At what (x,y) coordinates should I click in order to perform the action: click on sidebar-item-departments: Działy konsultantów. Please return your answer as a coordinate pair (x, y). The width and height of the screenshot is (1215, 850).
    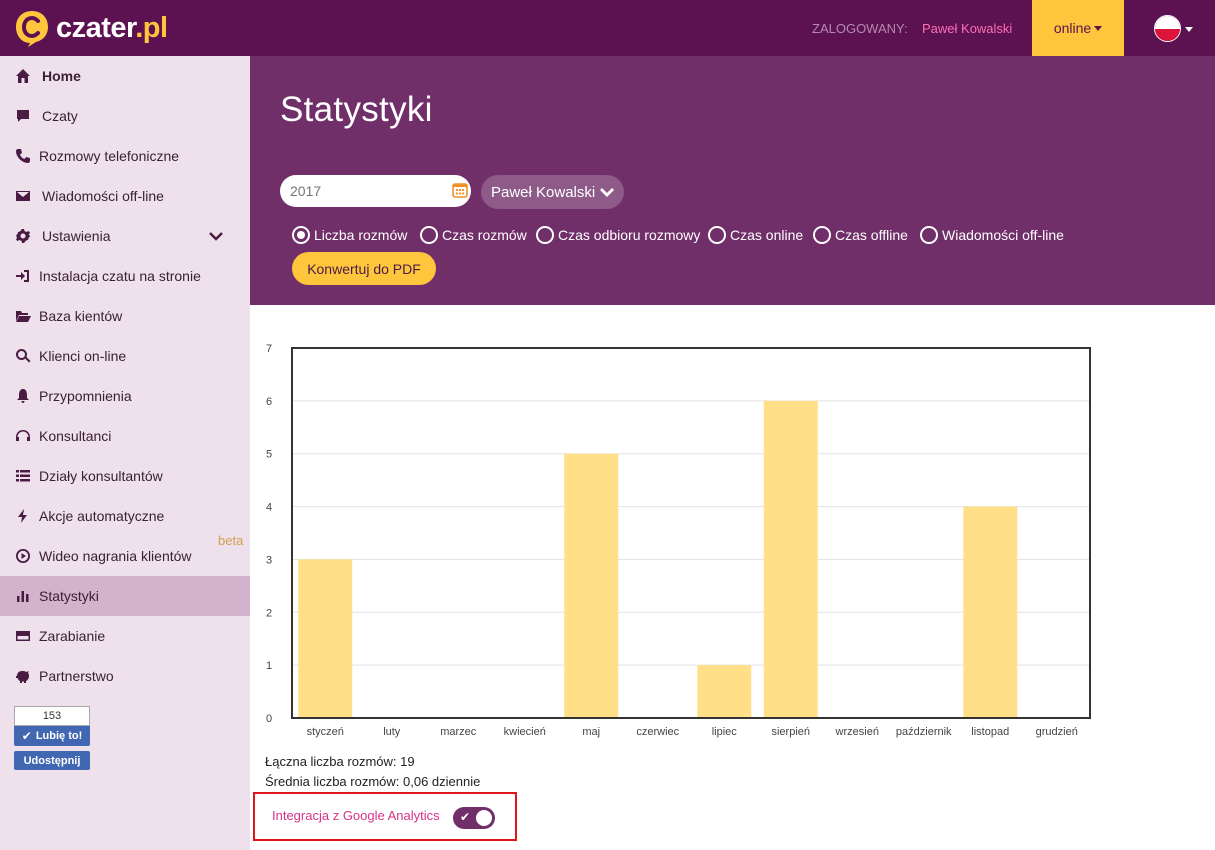
    Looking at the image, I should click on (125, 476).